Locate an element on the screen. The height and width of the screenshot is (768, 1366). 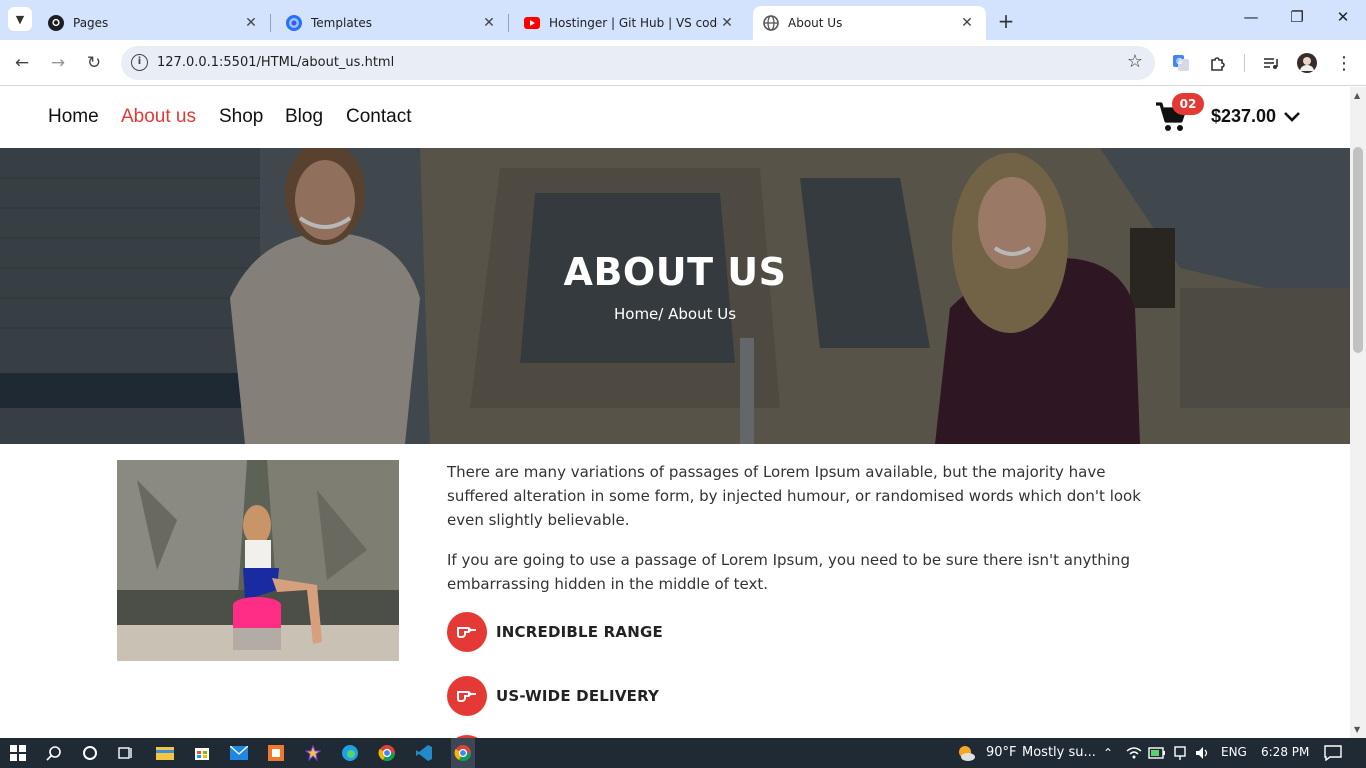
github-icon is located at coordinates (56, 23).